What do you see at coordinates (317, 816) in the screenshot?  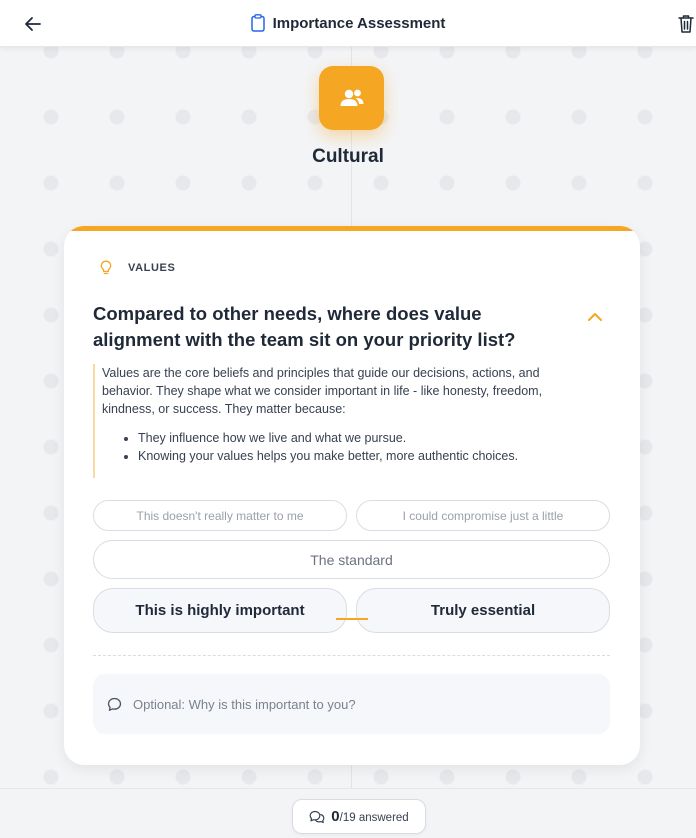 I see `chat-bubbles-icon` at bounding box center [317, 816].